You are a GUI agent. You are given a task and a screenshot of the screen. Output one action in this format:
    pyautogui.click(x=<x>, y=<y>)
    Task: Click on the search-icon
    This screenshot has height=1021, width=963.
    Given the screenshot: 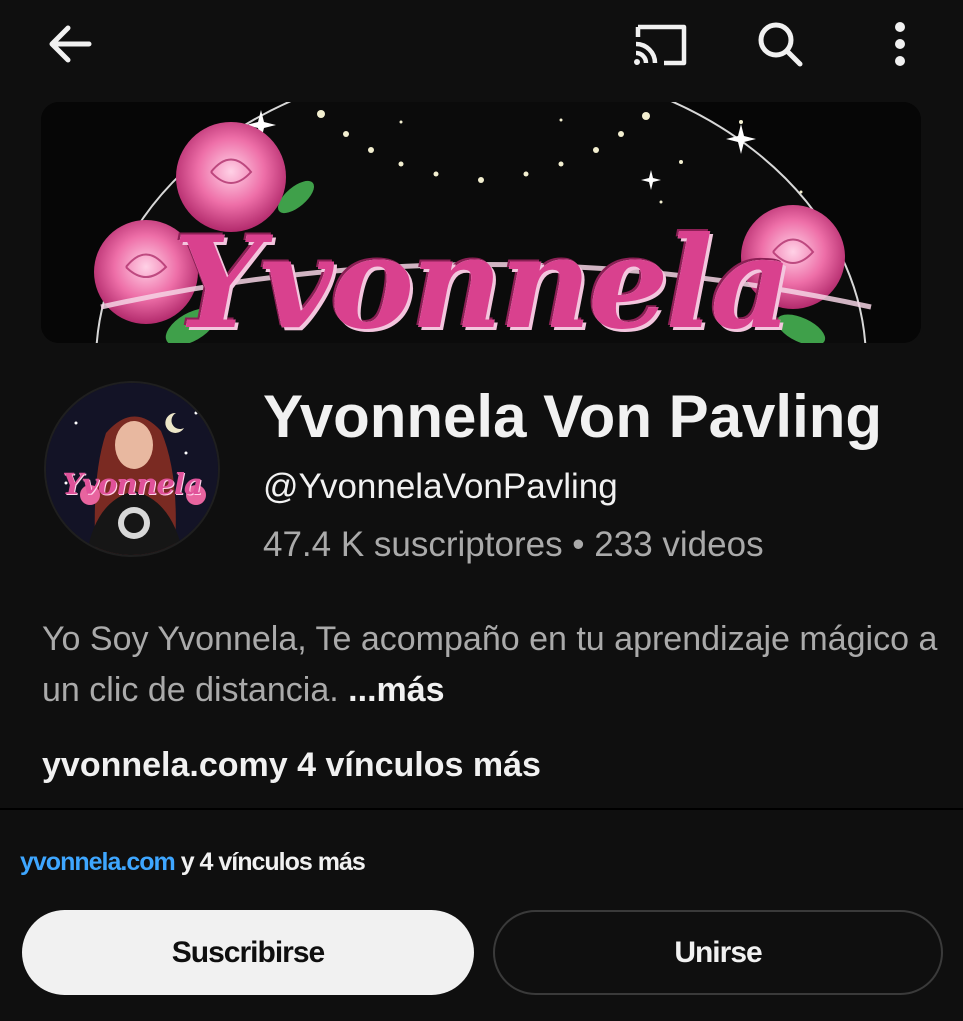 What is the action you would take?
    pyautogui.click(x=780, y=44)
    